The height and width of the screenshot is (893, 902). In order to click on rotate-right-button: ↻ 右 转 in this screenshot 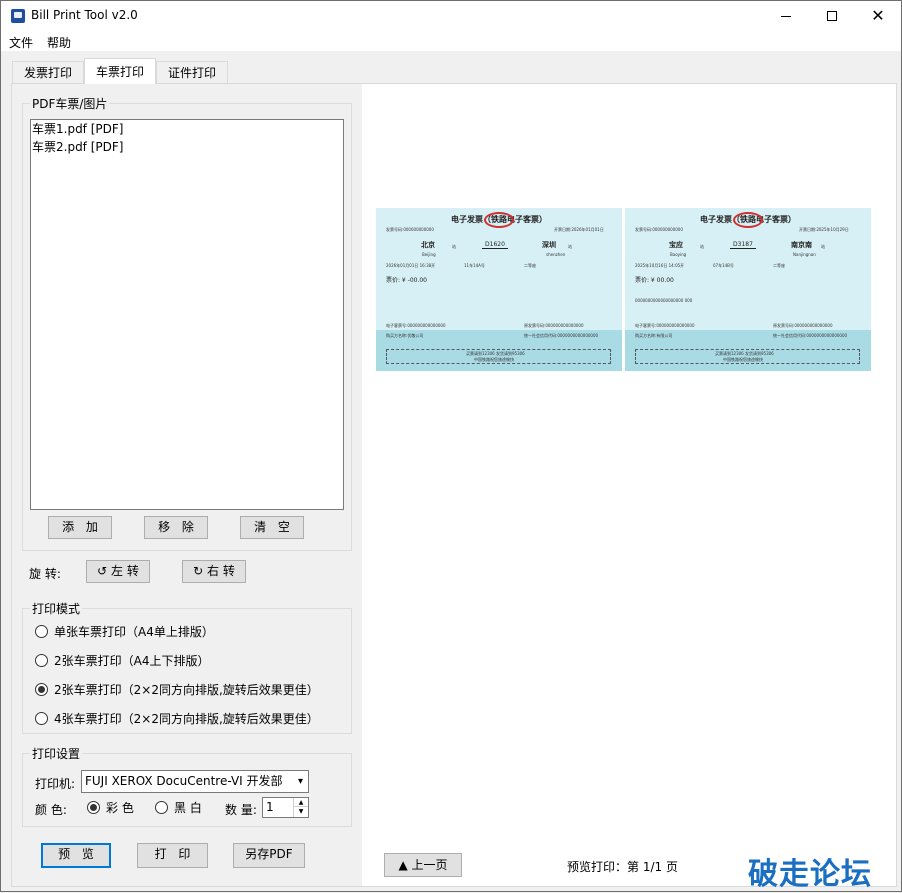, I will do `click(214, 571)`.